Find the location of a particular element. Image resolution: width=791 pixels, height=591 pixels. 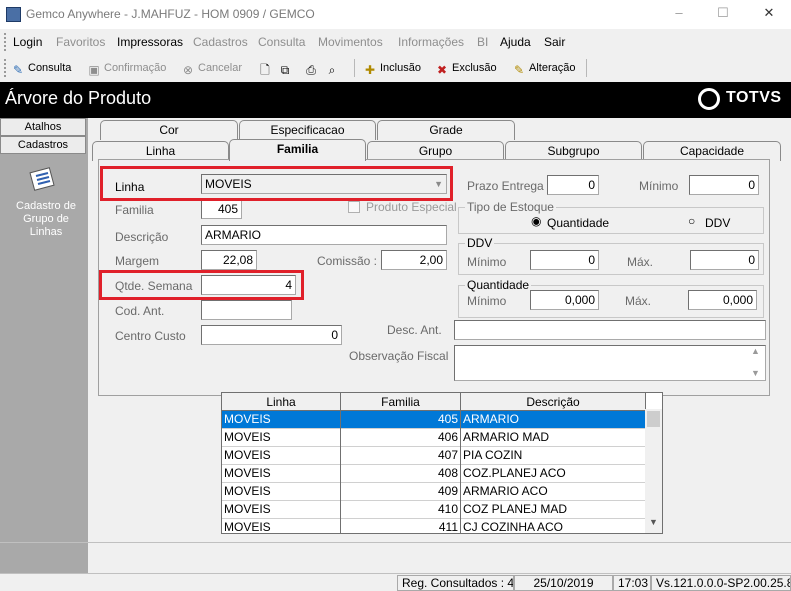

familia-field: 405 is located at coordinates (221, 209).